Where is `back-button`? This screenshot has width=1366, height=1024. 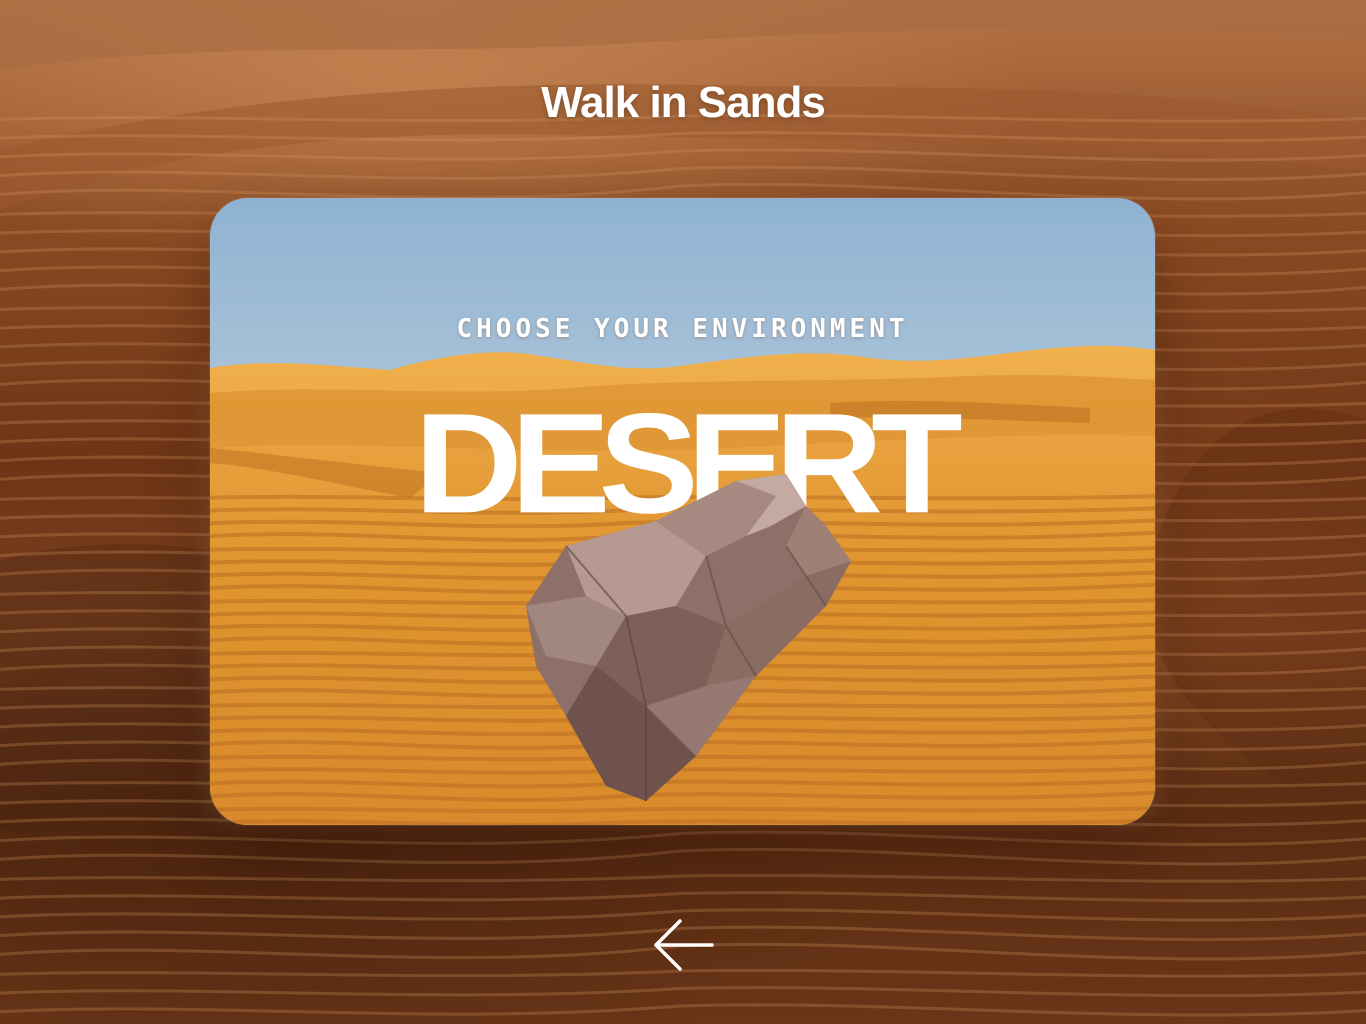 back-button is located at coordinates (683, 945).